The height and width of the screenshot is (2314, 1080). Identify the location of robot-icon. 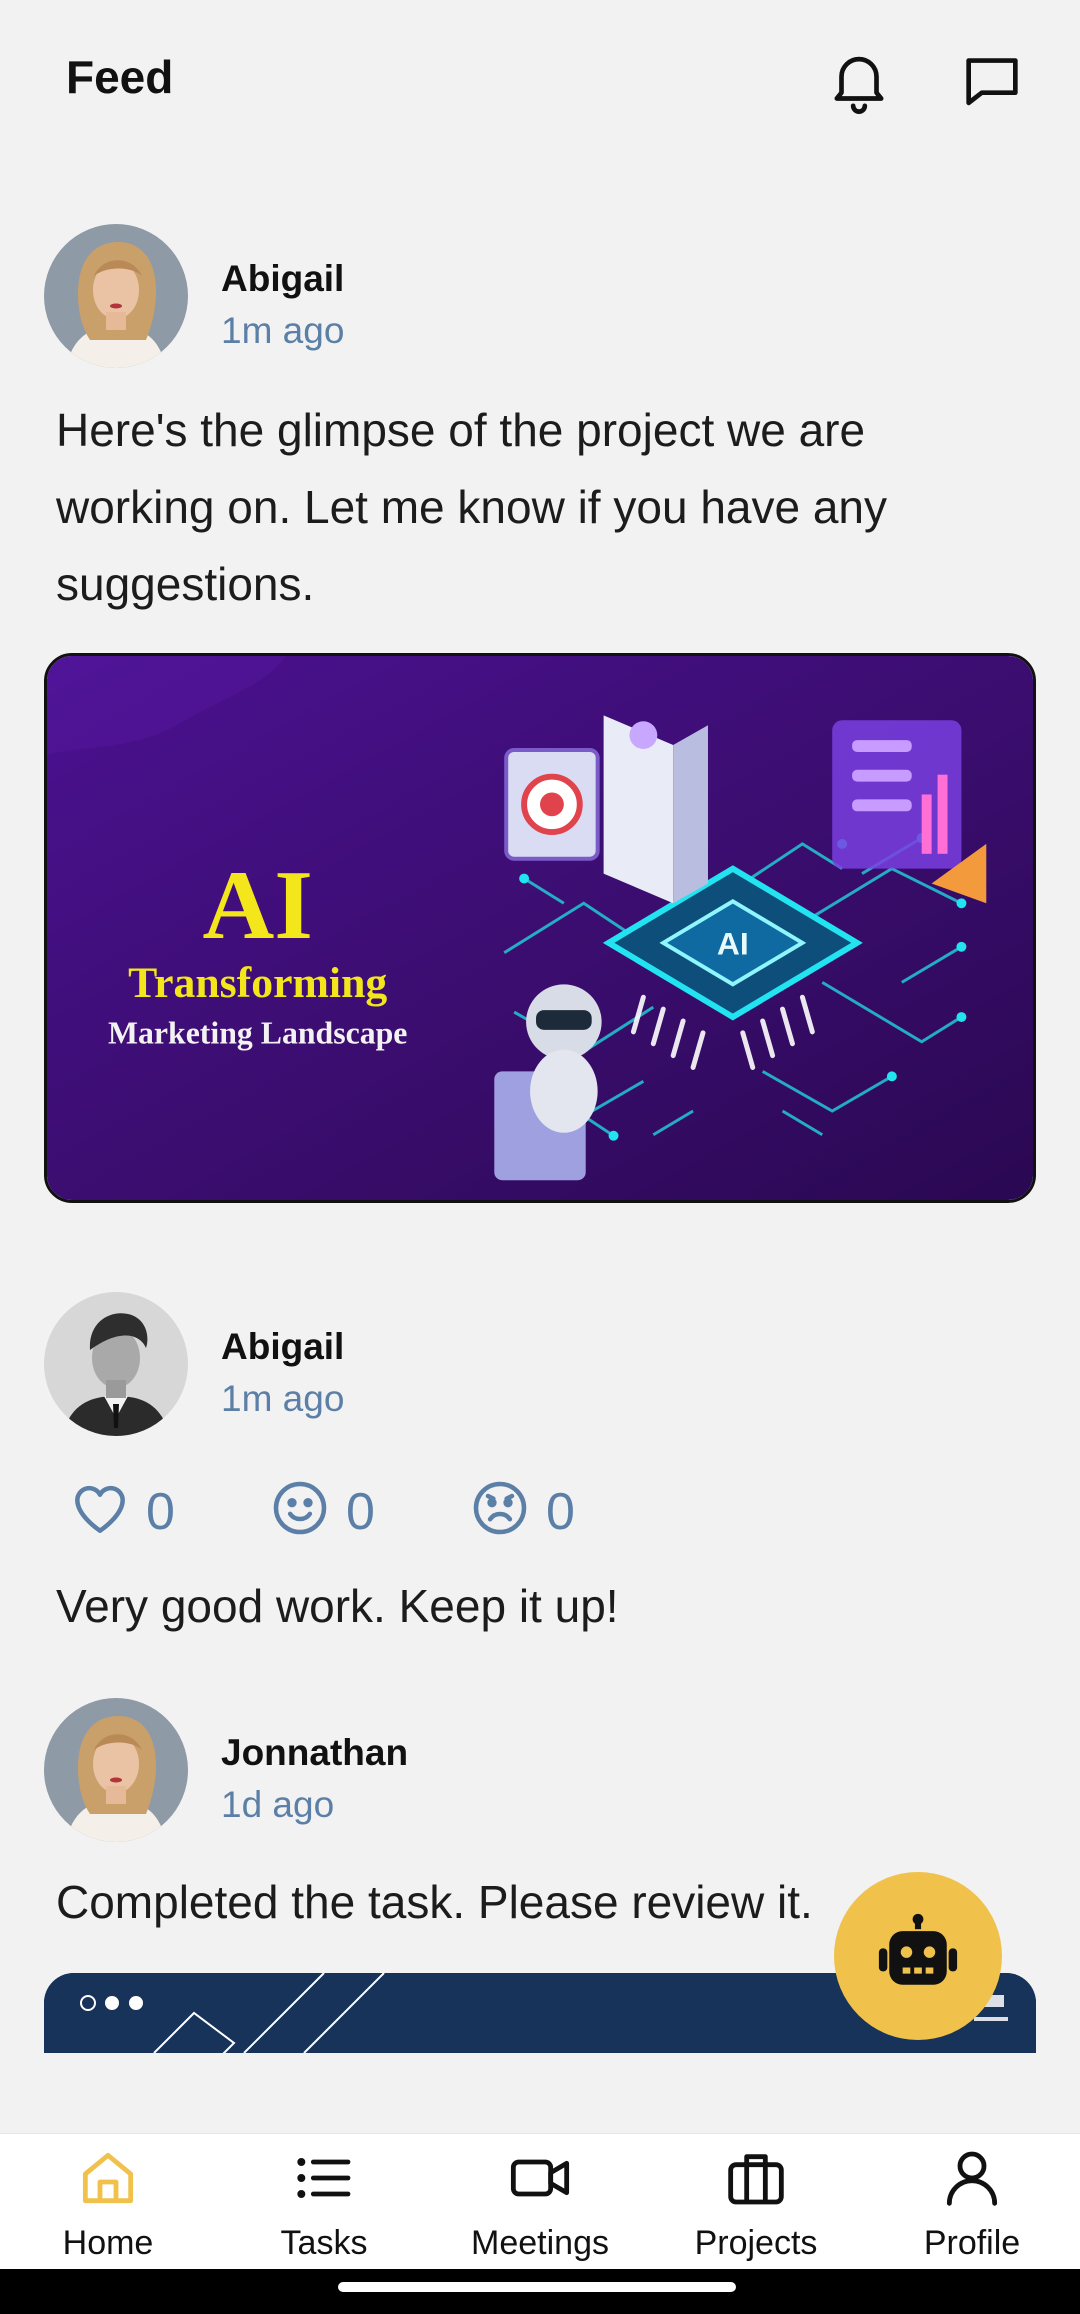
(918, 1949).